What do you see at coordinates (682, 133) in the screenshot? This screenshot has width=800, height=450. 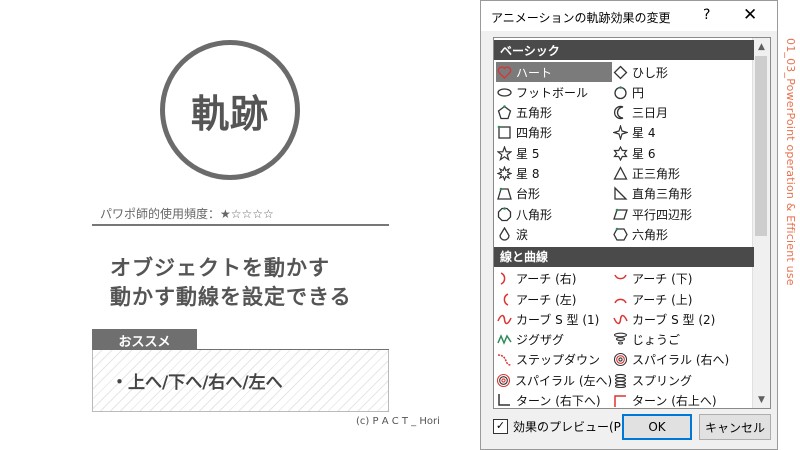 I see `motion-path-item: 星 4` at bounding box center [682, 133].